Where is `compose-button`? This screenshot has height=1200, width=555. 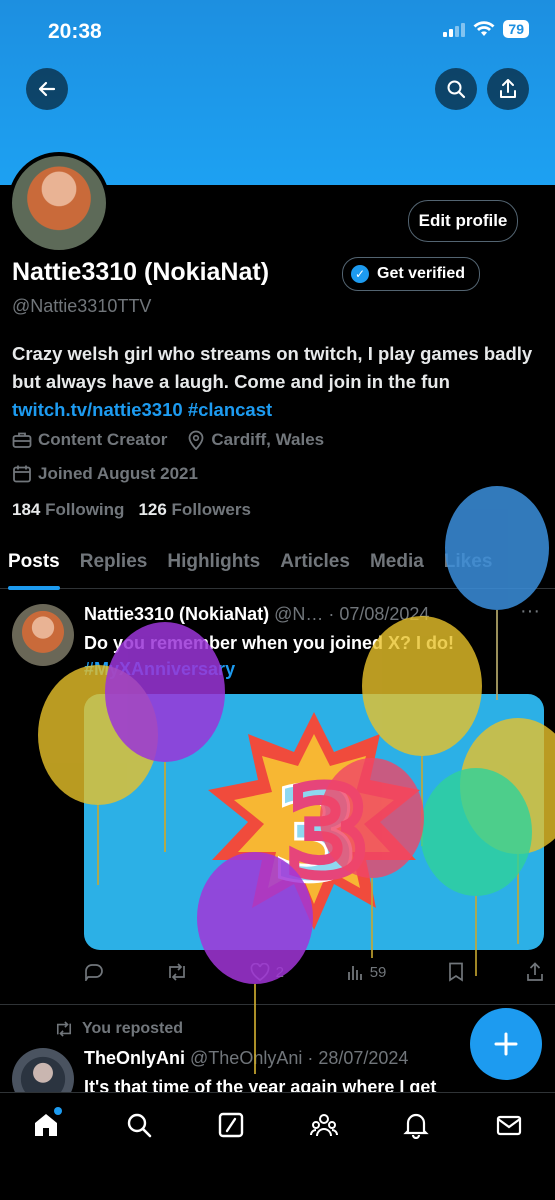
compose-button is located at coordinates (506, 1044).